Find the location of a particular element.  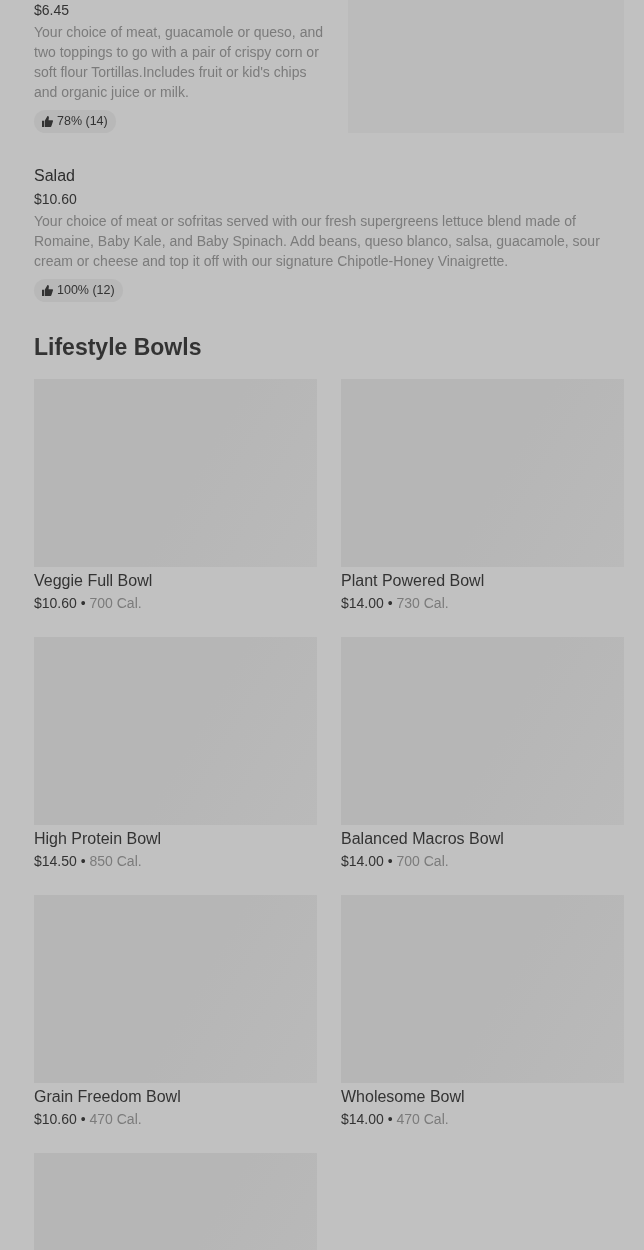

item-name: Veggie Full Bowl is located at coordinates (94, 581).